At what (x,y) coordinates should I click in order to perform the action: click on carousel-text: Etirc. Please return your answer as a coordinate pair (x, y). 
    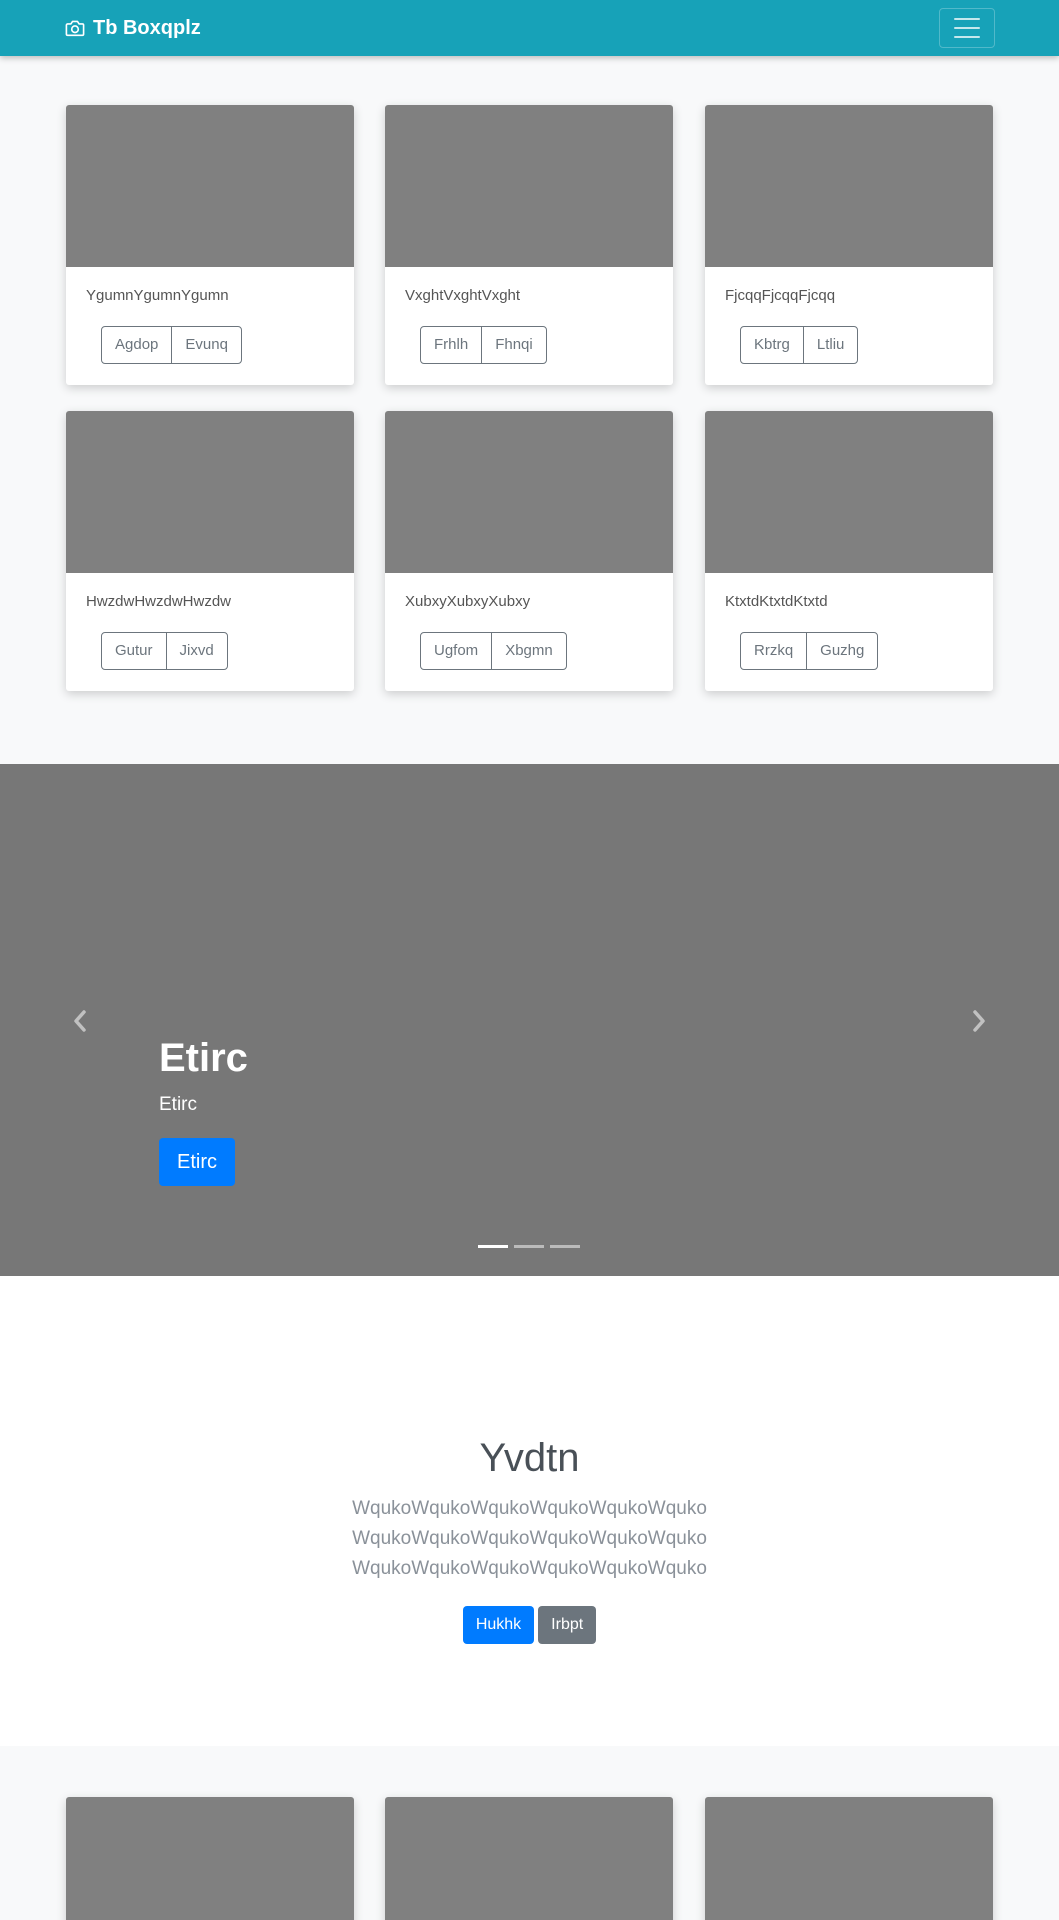
    Looking at the image, I should click on (178, 1104).